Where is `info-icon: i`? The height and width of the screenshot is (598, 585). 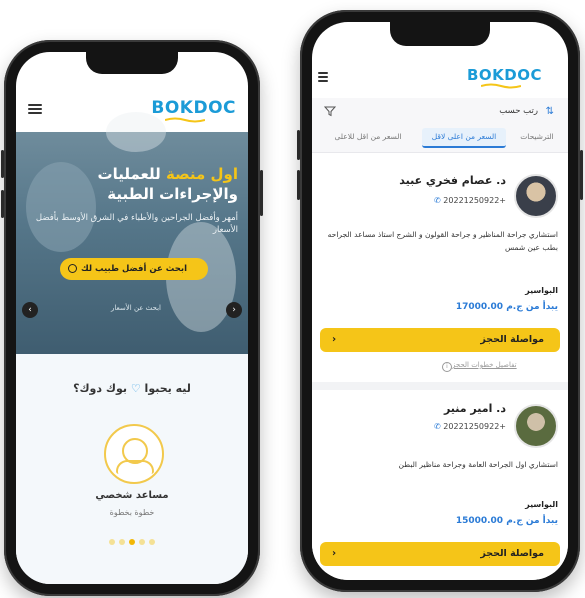 info-icon: i is located at coordinates (447, 367).